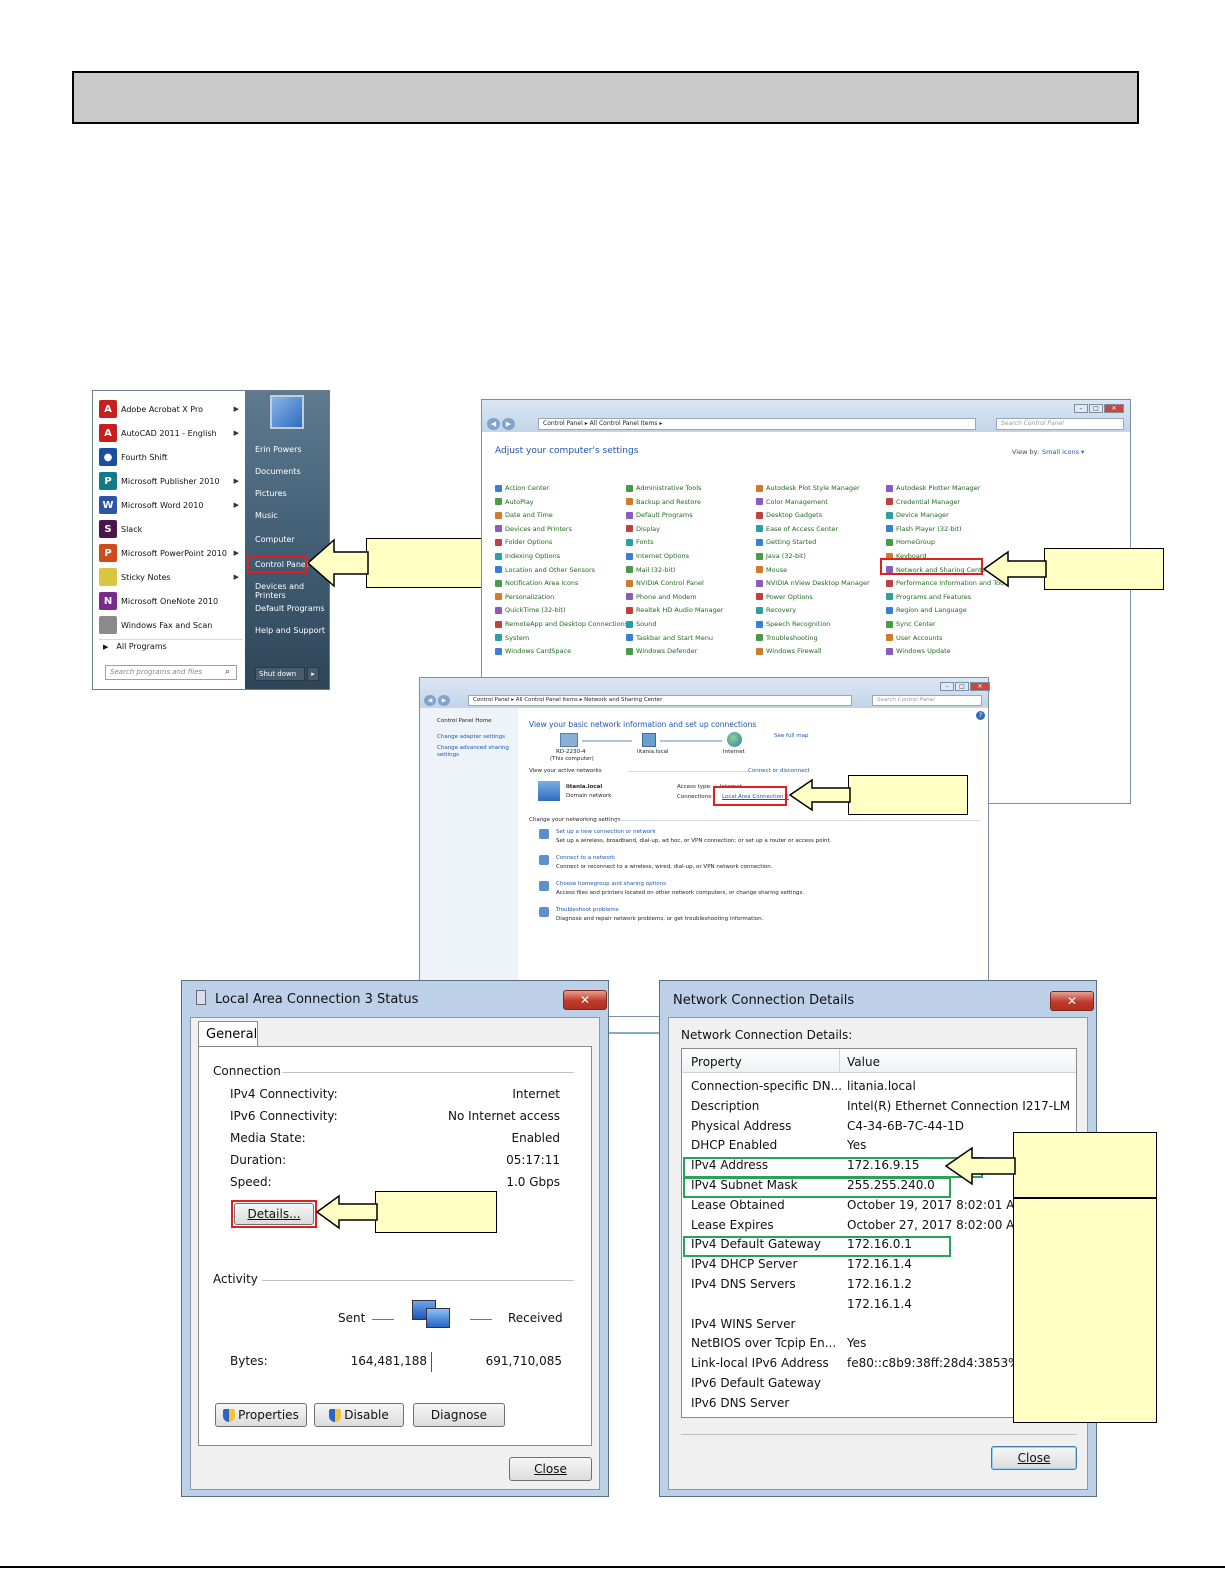 This screenshot has width=1225, height=1585. What do you see at coordinates (278, 471) in the screenshot?
I see `start-right-item: Documents` at bounding box center [278, 471].